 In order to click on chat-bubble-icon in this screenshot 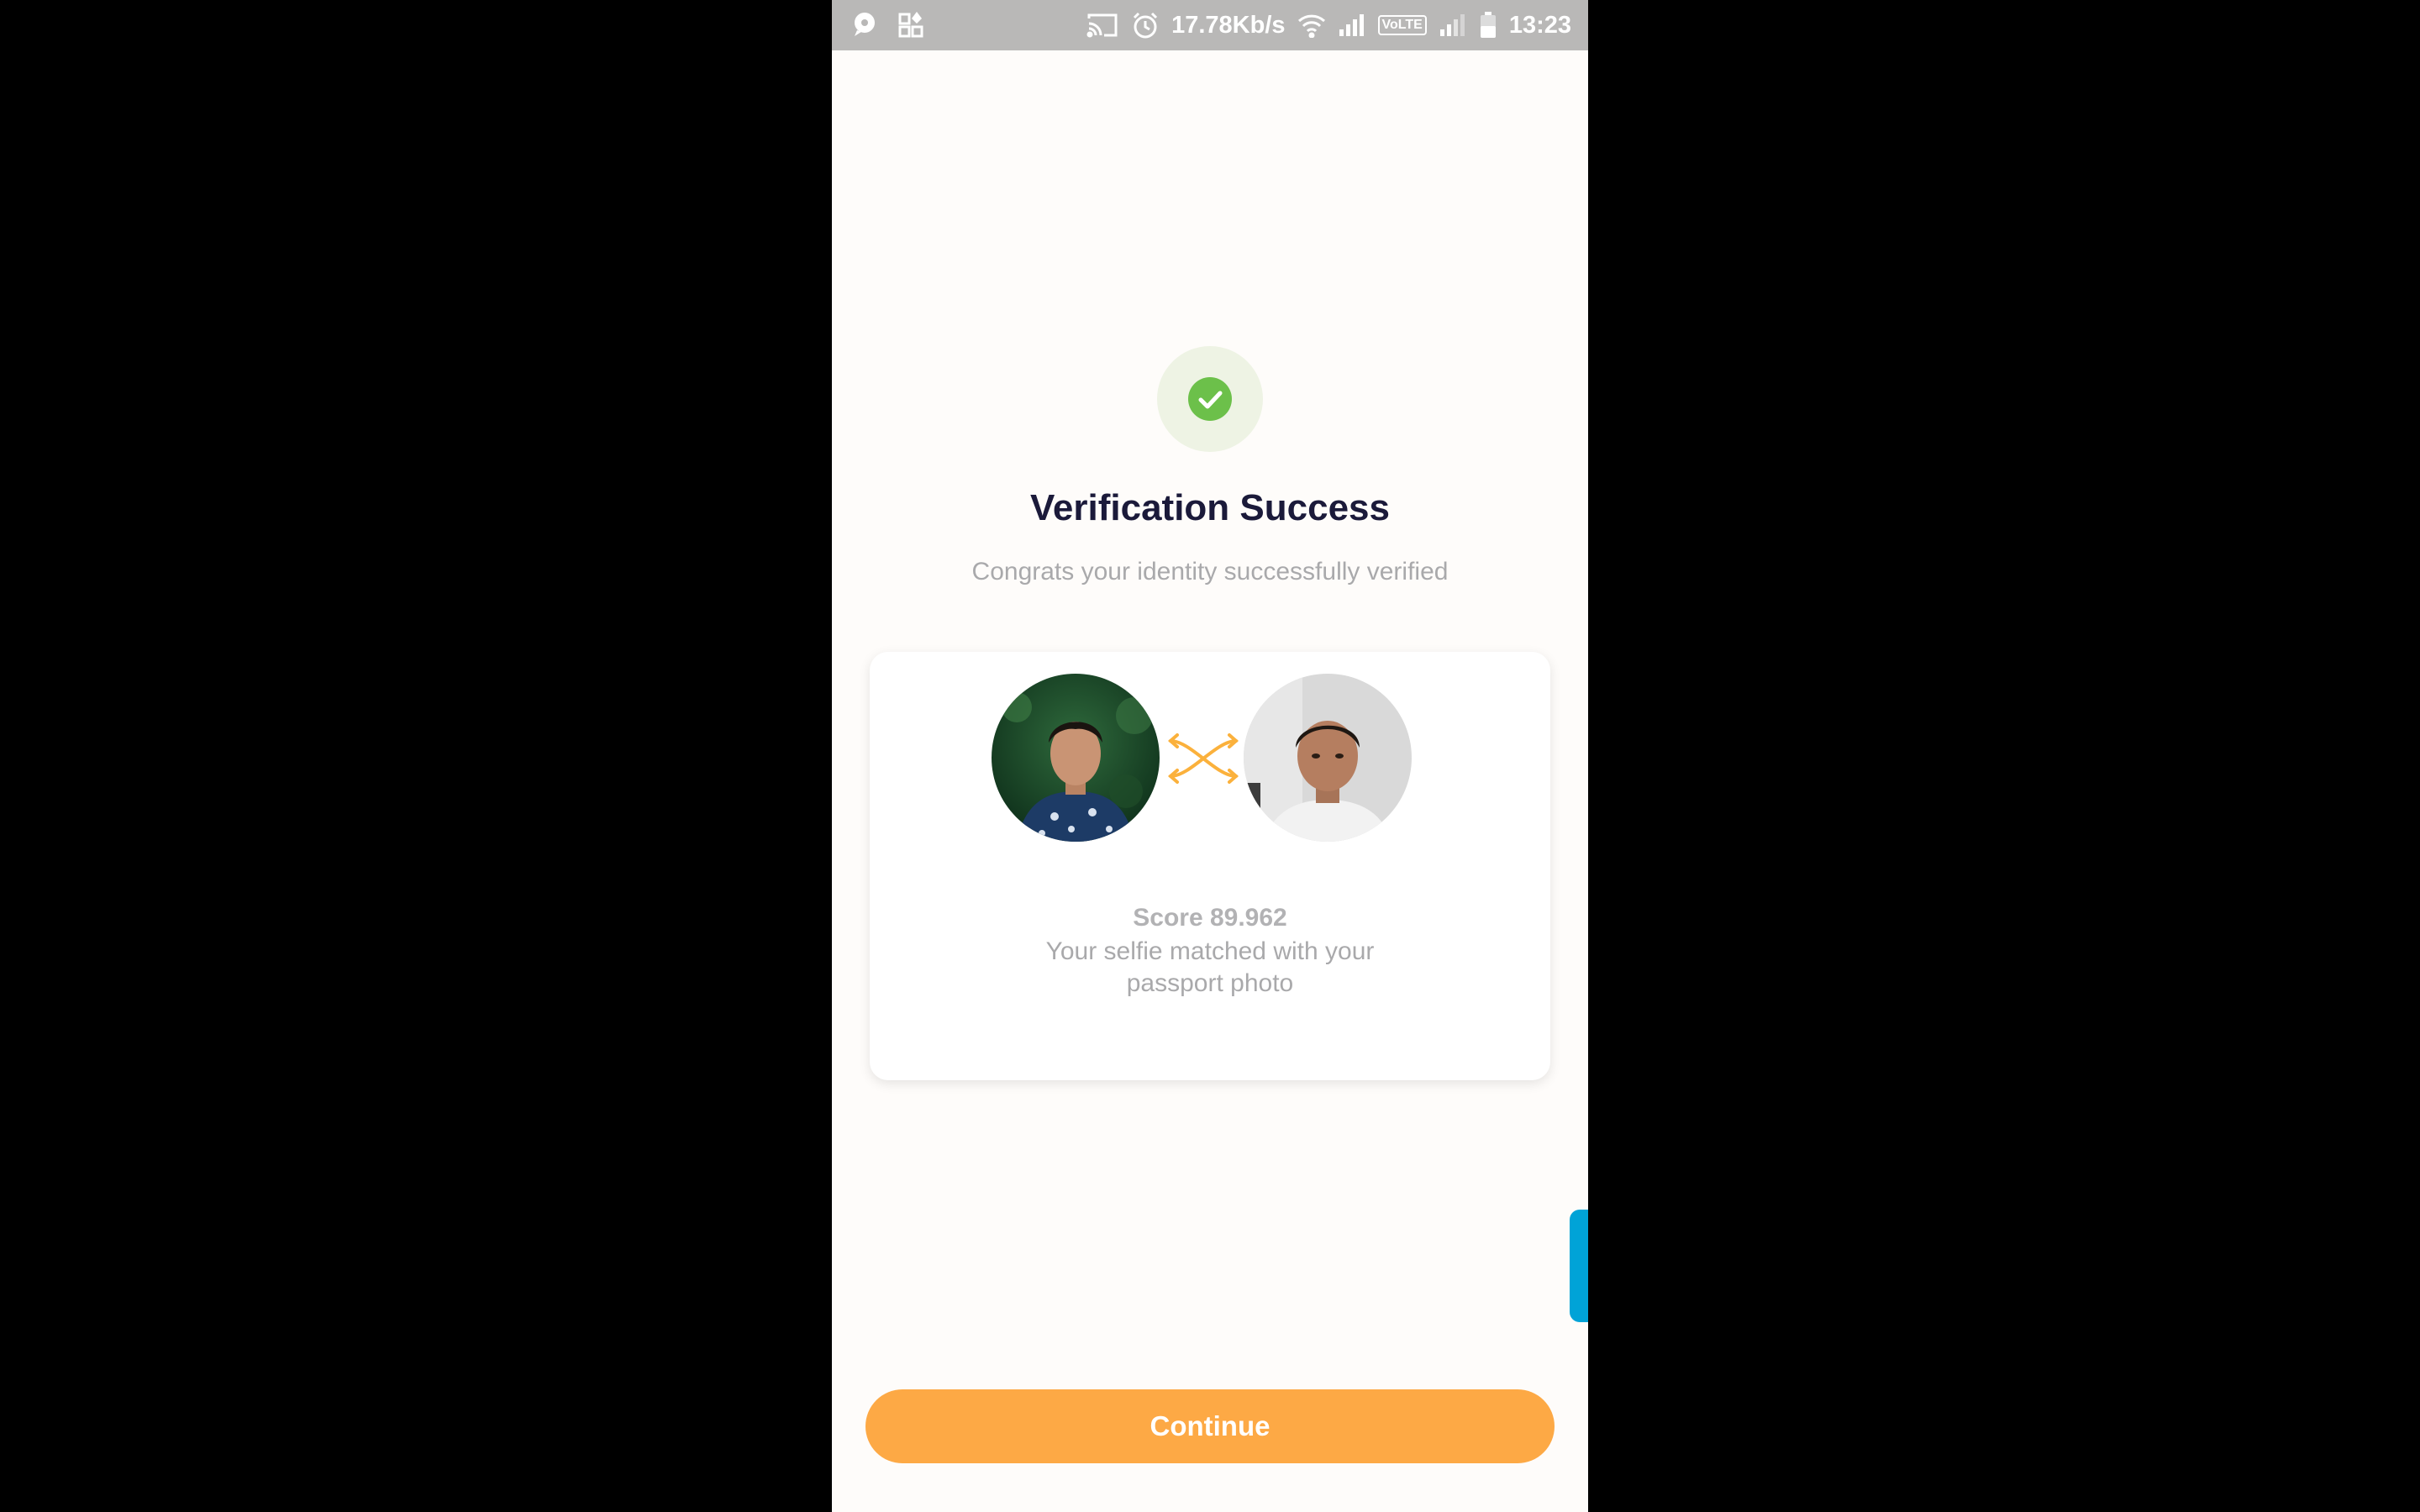, I will do `click(865, 24)`.